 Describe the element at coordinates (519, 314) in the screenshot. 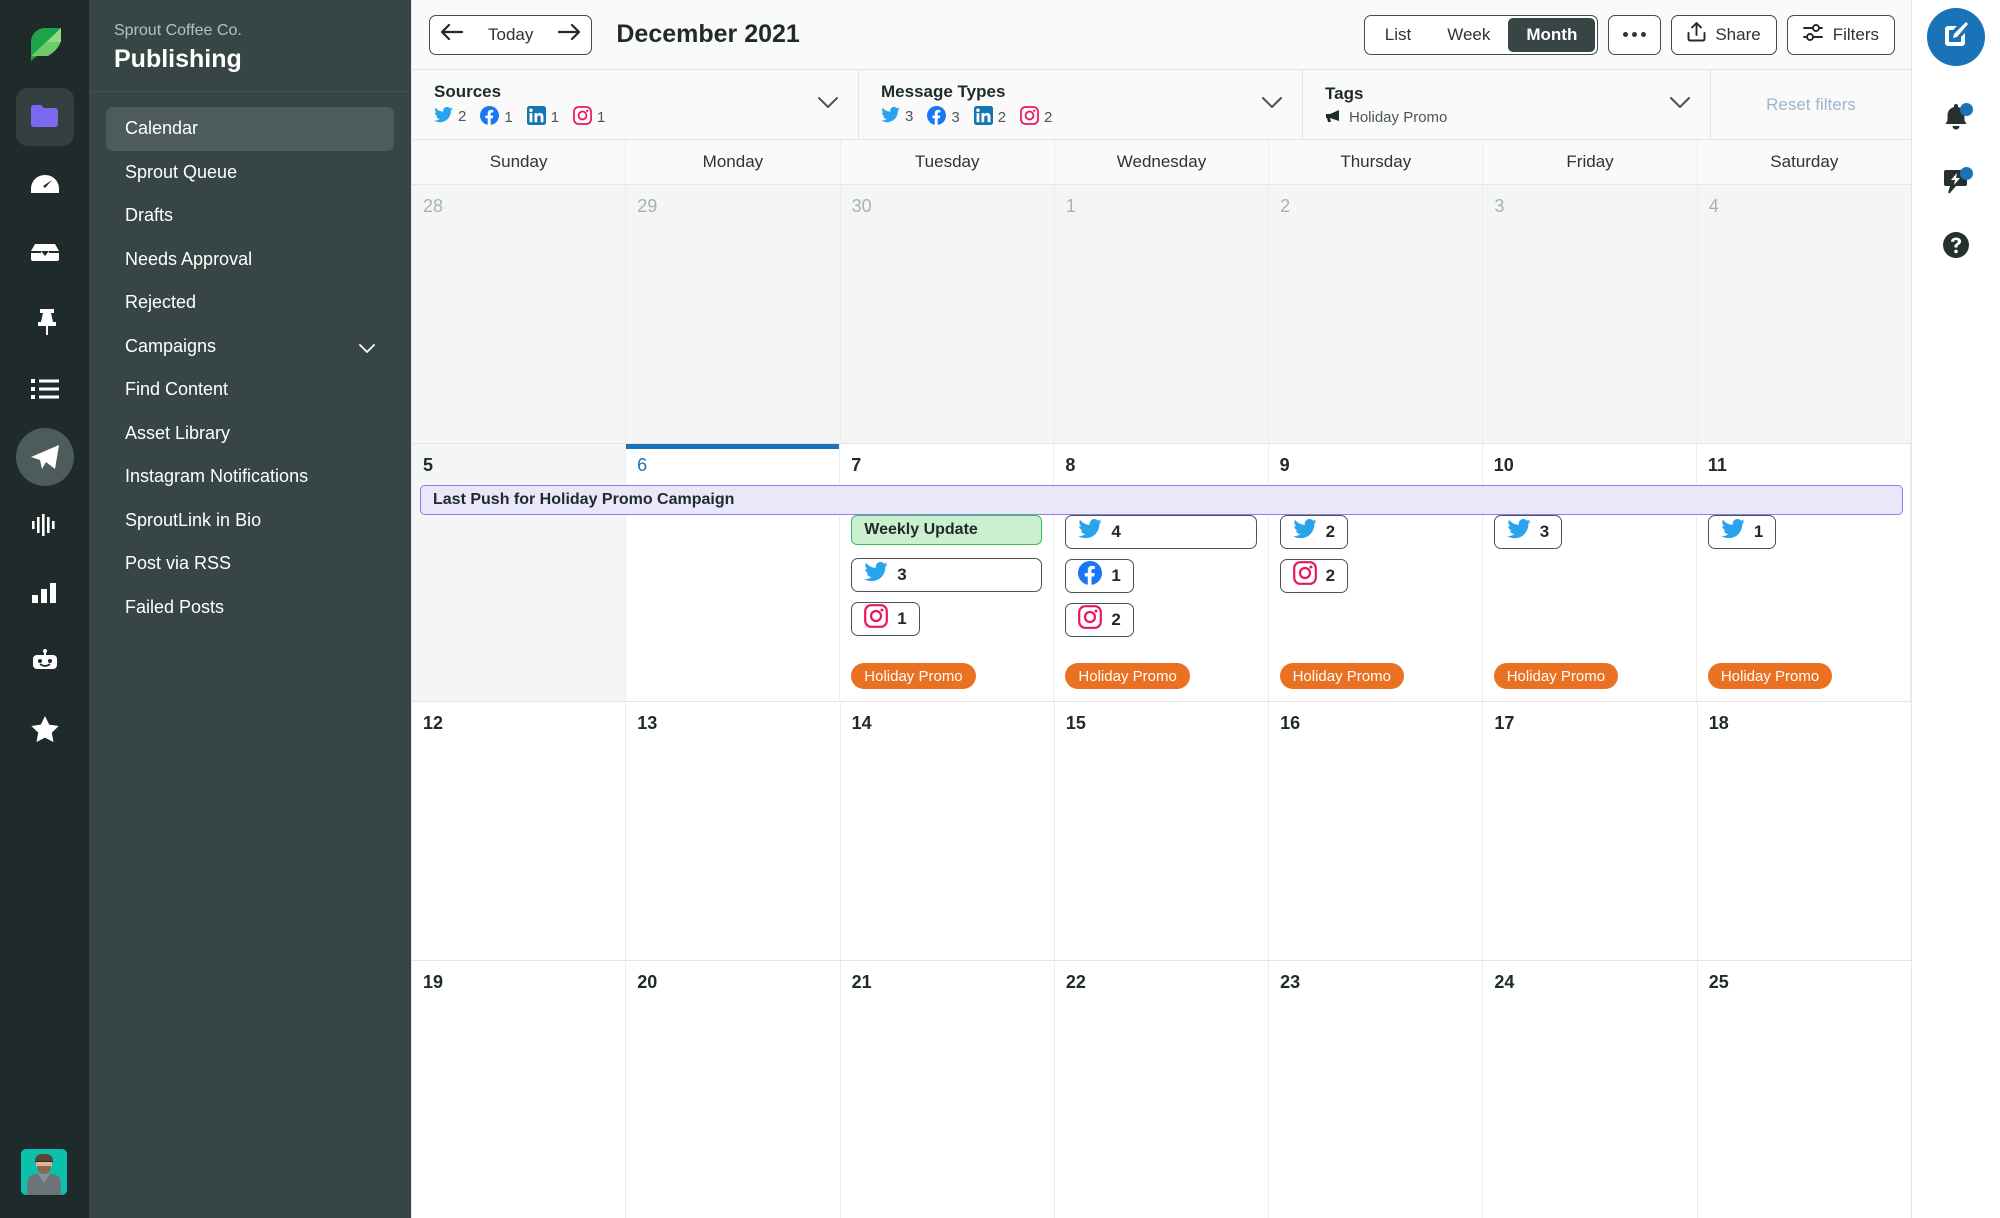

I see `calendar-day-28: 28` at that location.